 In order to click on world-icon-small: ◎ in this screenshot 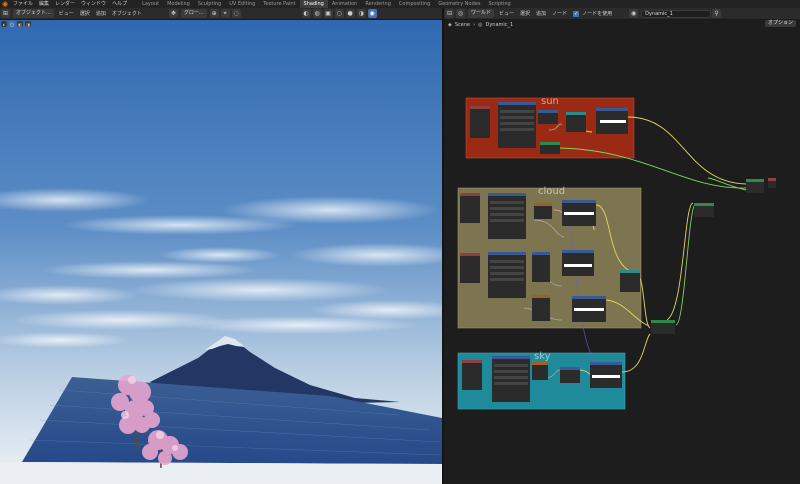, I will do `click(480, 25)`.